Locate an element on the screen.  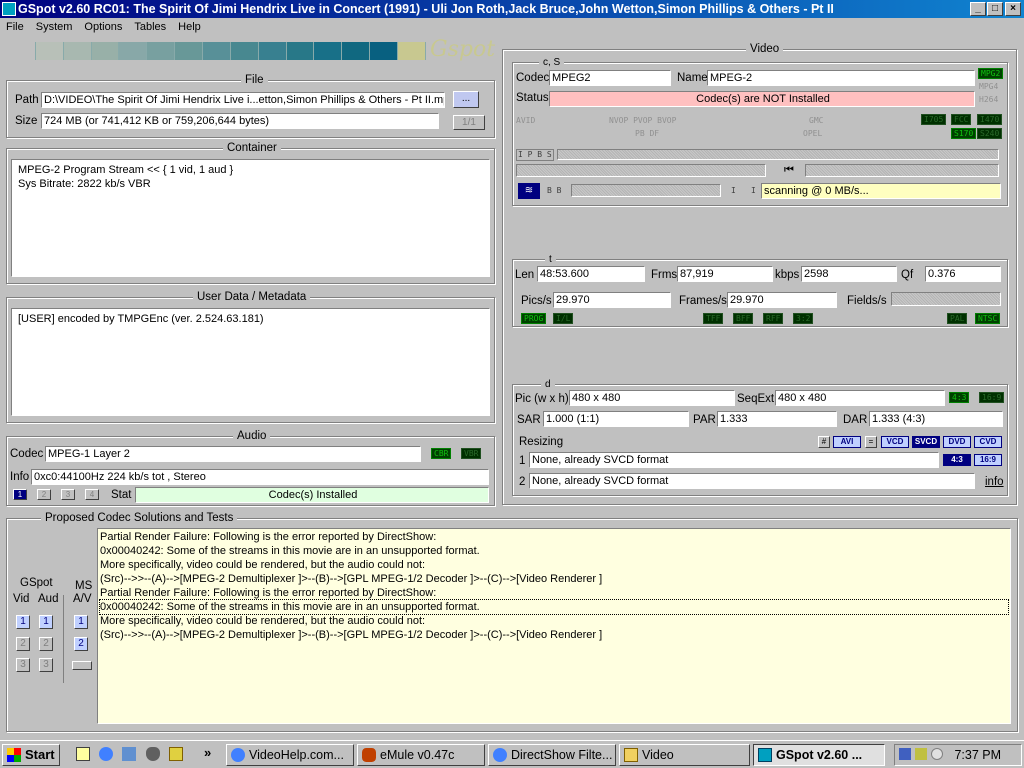
tff-indicator: TFF is located at coordinates (713, 318).